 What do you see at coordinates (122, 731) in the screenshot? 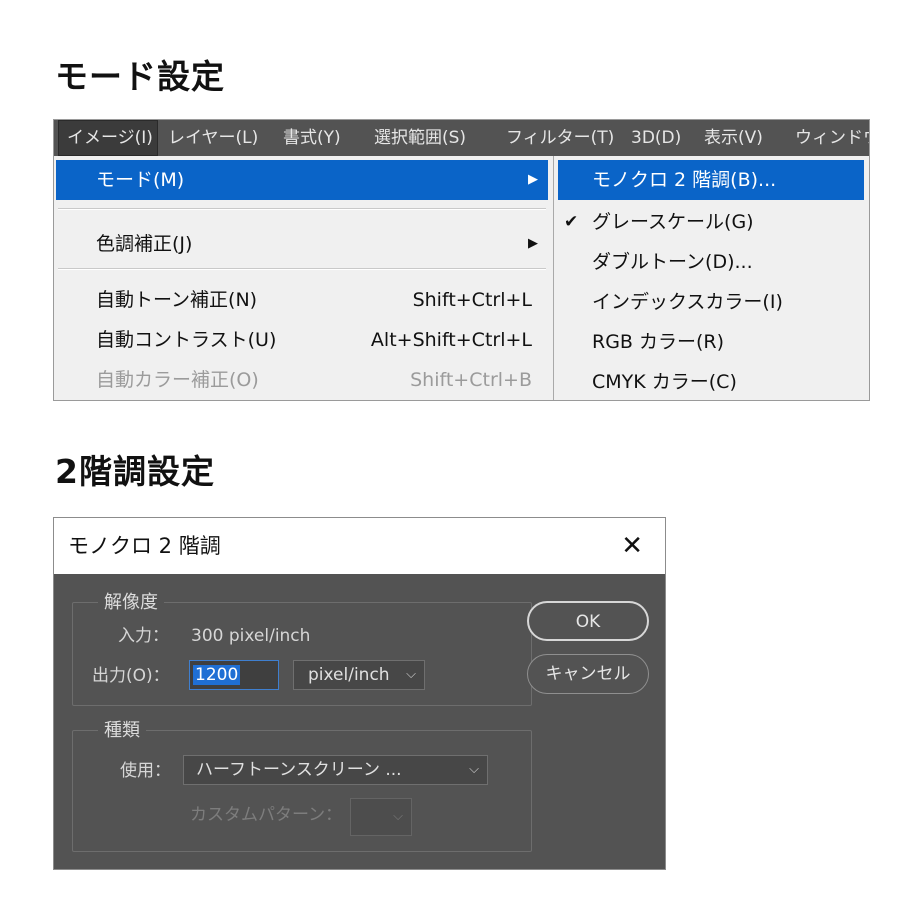
I see `method-legend: 種類` at bounding box center [122, 731].